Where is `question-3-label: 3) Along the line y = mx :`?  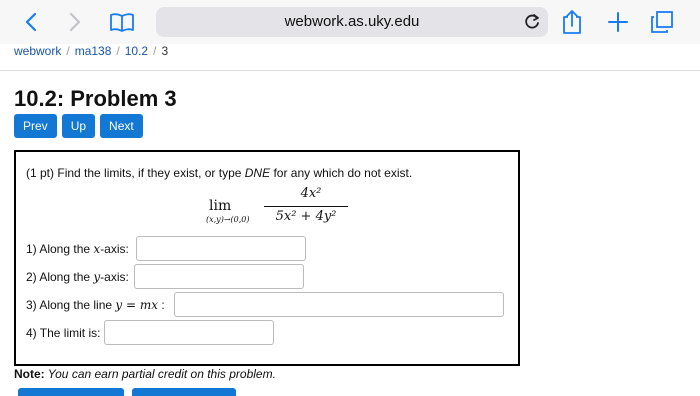 question-3-label: 3) Along the line y = mx : is located at coordinates (95, 305).